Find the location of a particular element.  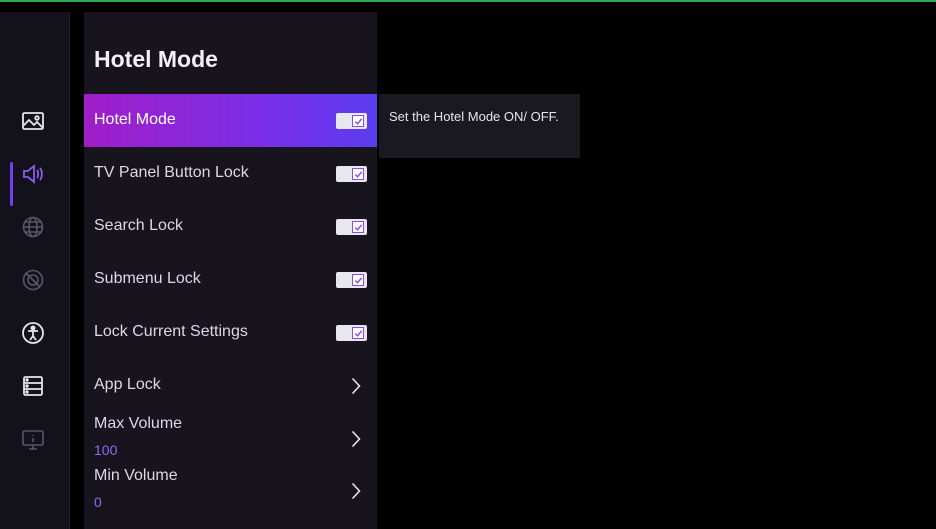

settings-category-rail is located at coordinates (35, 270).